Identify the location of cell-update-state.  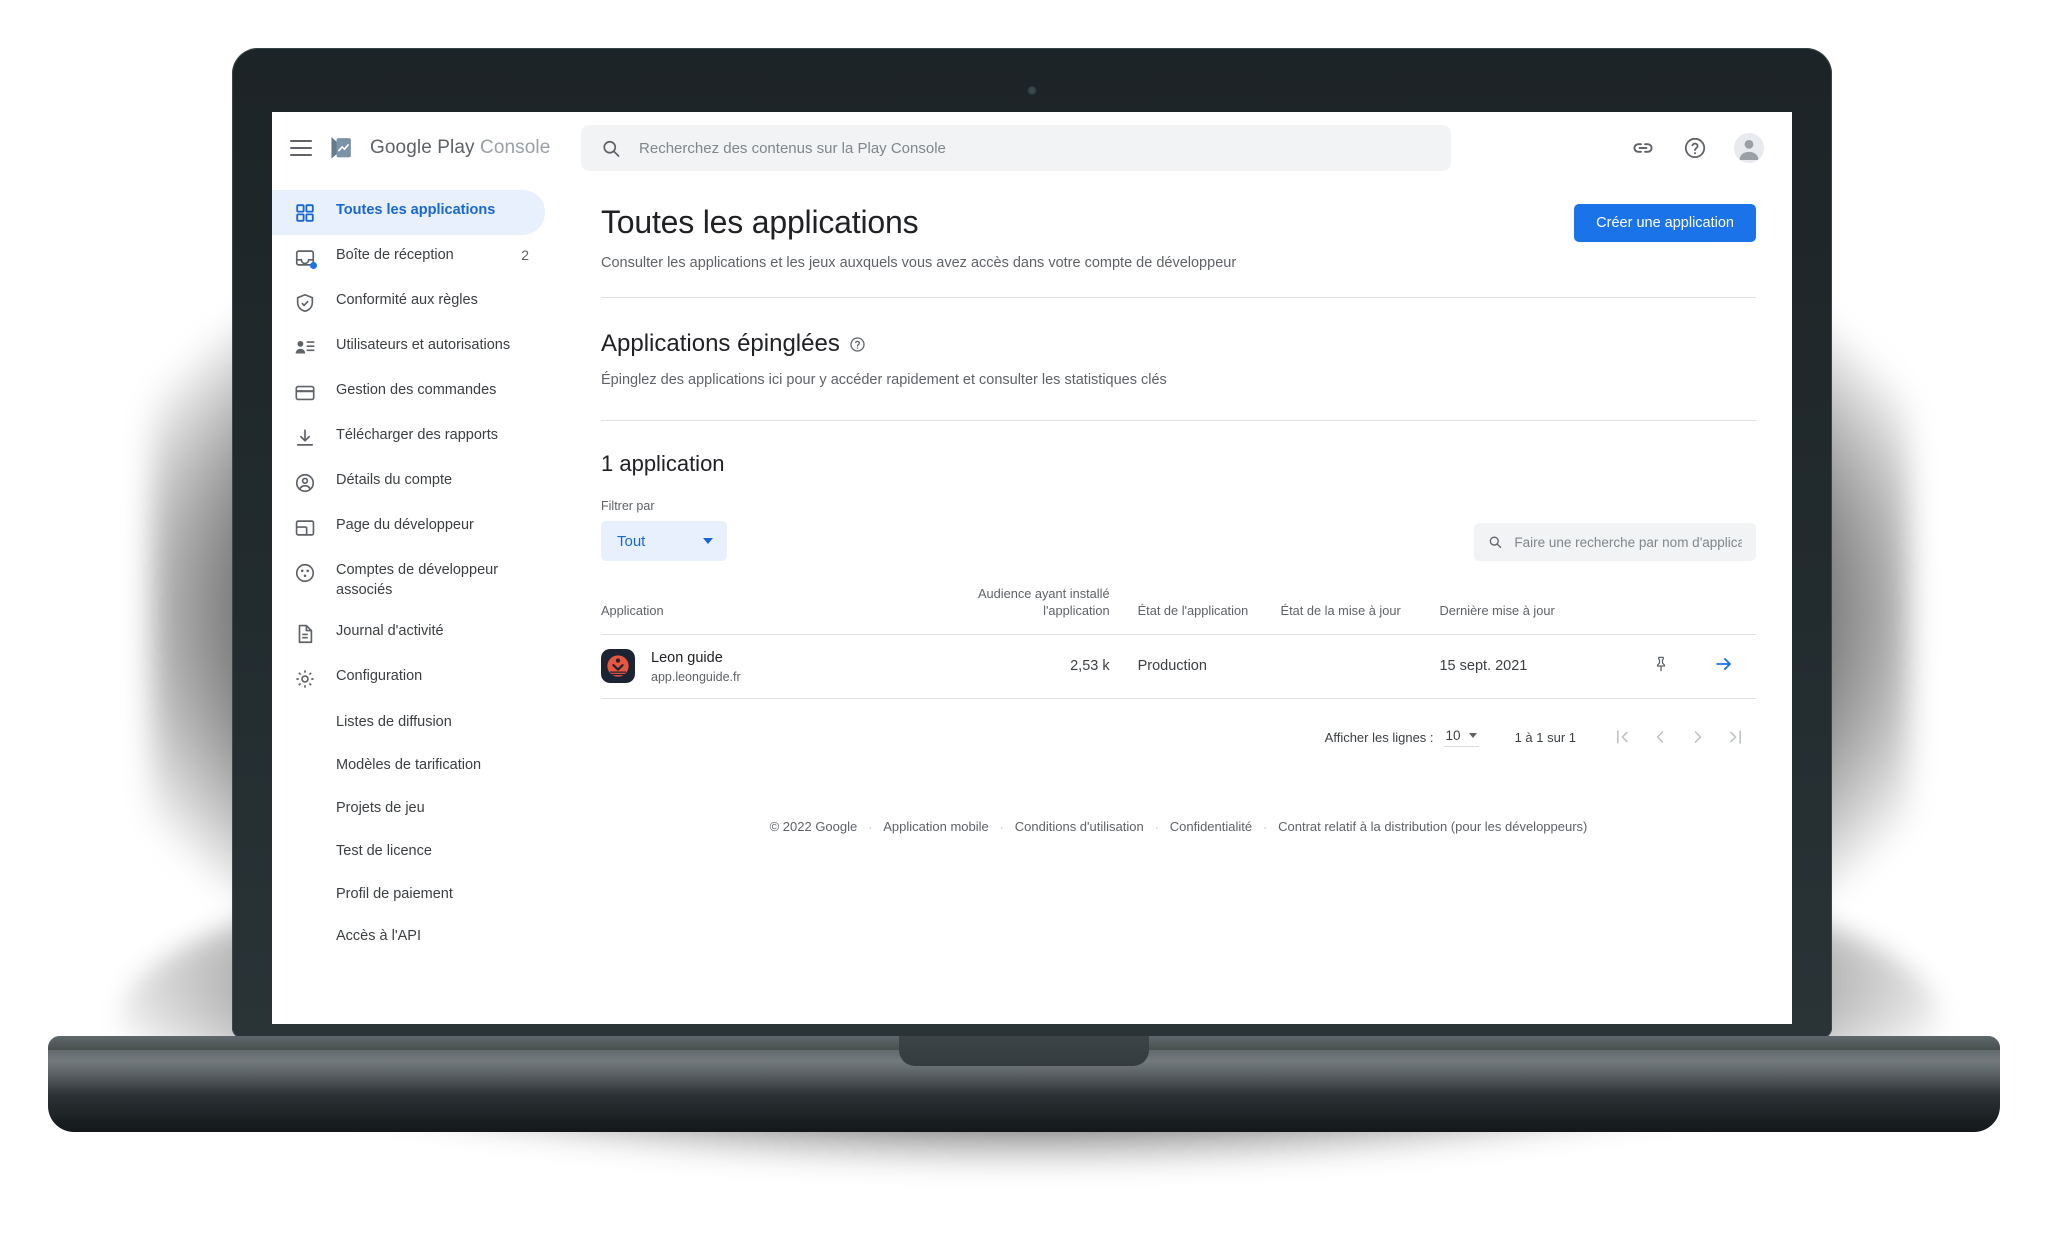
(1348, 666).